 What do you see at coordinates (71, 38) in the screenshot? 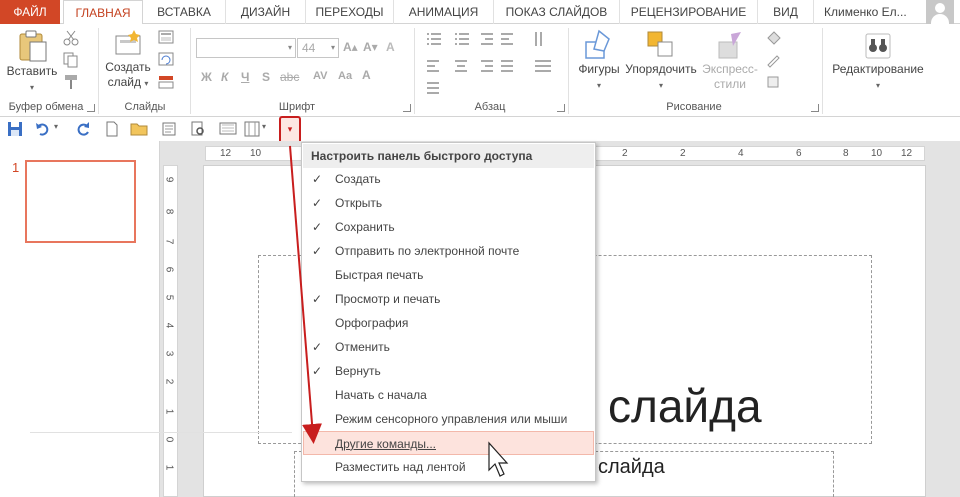
I see `cut-icon` at bounding box center [71, 38].